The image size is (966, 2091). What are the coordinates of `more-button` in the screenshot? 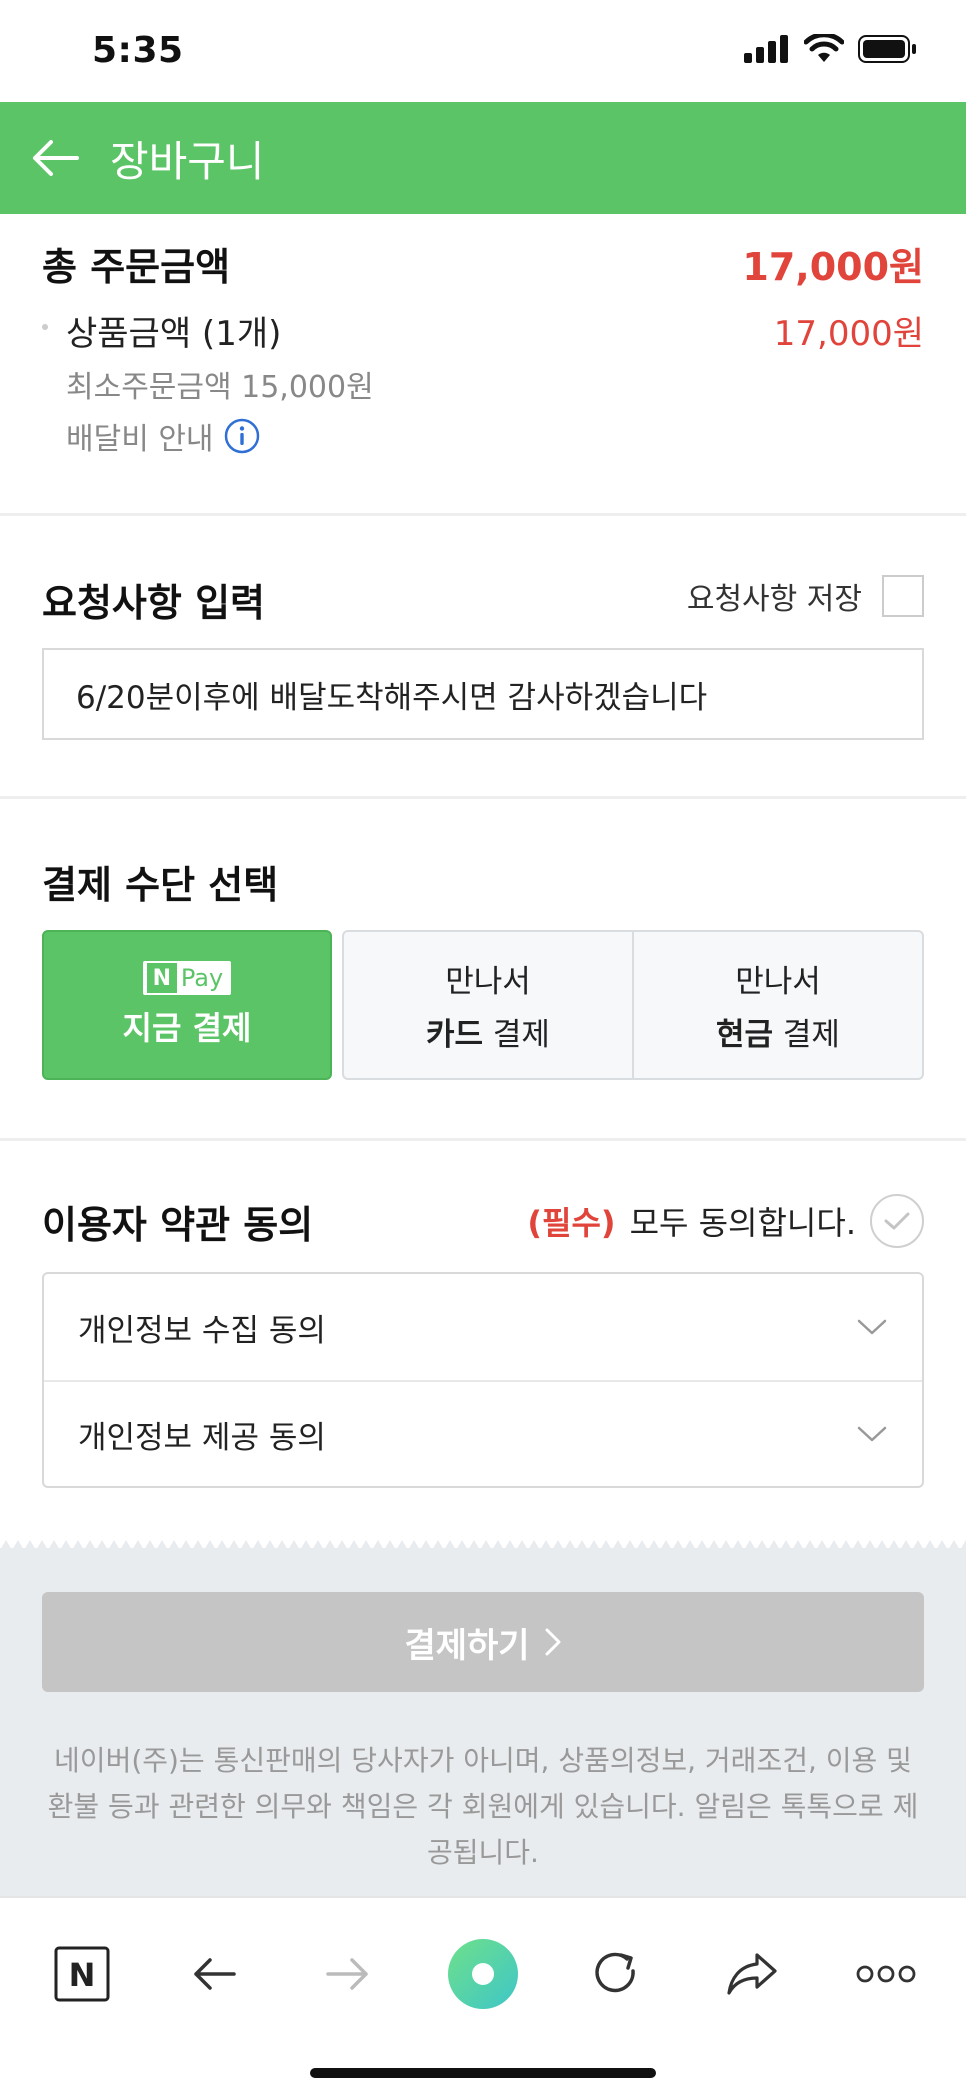 It's located at (886, 1974).